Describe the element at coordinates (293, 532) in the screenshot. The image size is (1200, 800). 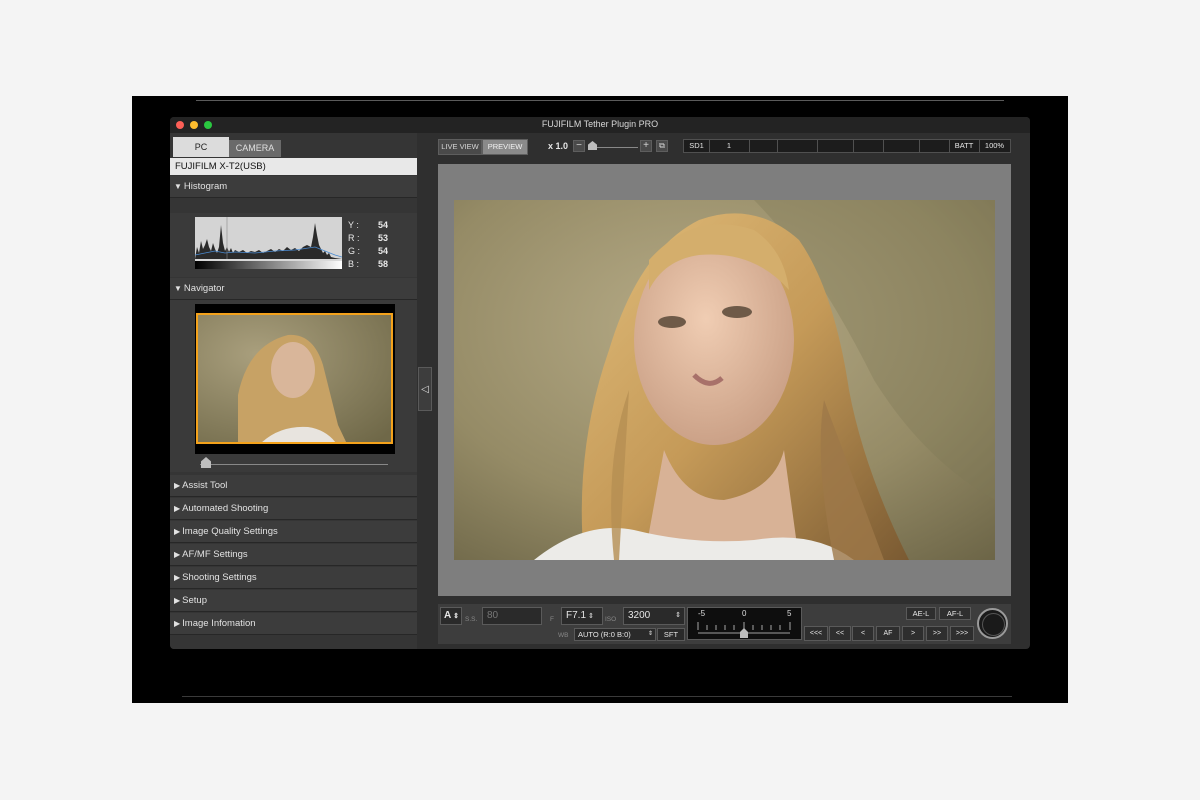
I see `section-image-quality: ▶ Image Quality Settings` at that location.